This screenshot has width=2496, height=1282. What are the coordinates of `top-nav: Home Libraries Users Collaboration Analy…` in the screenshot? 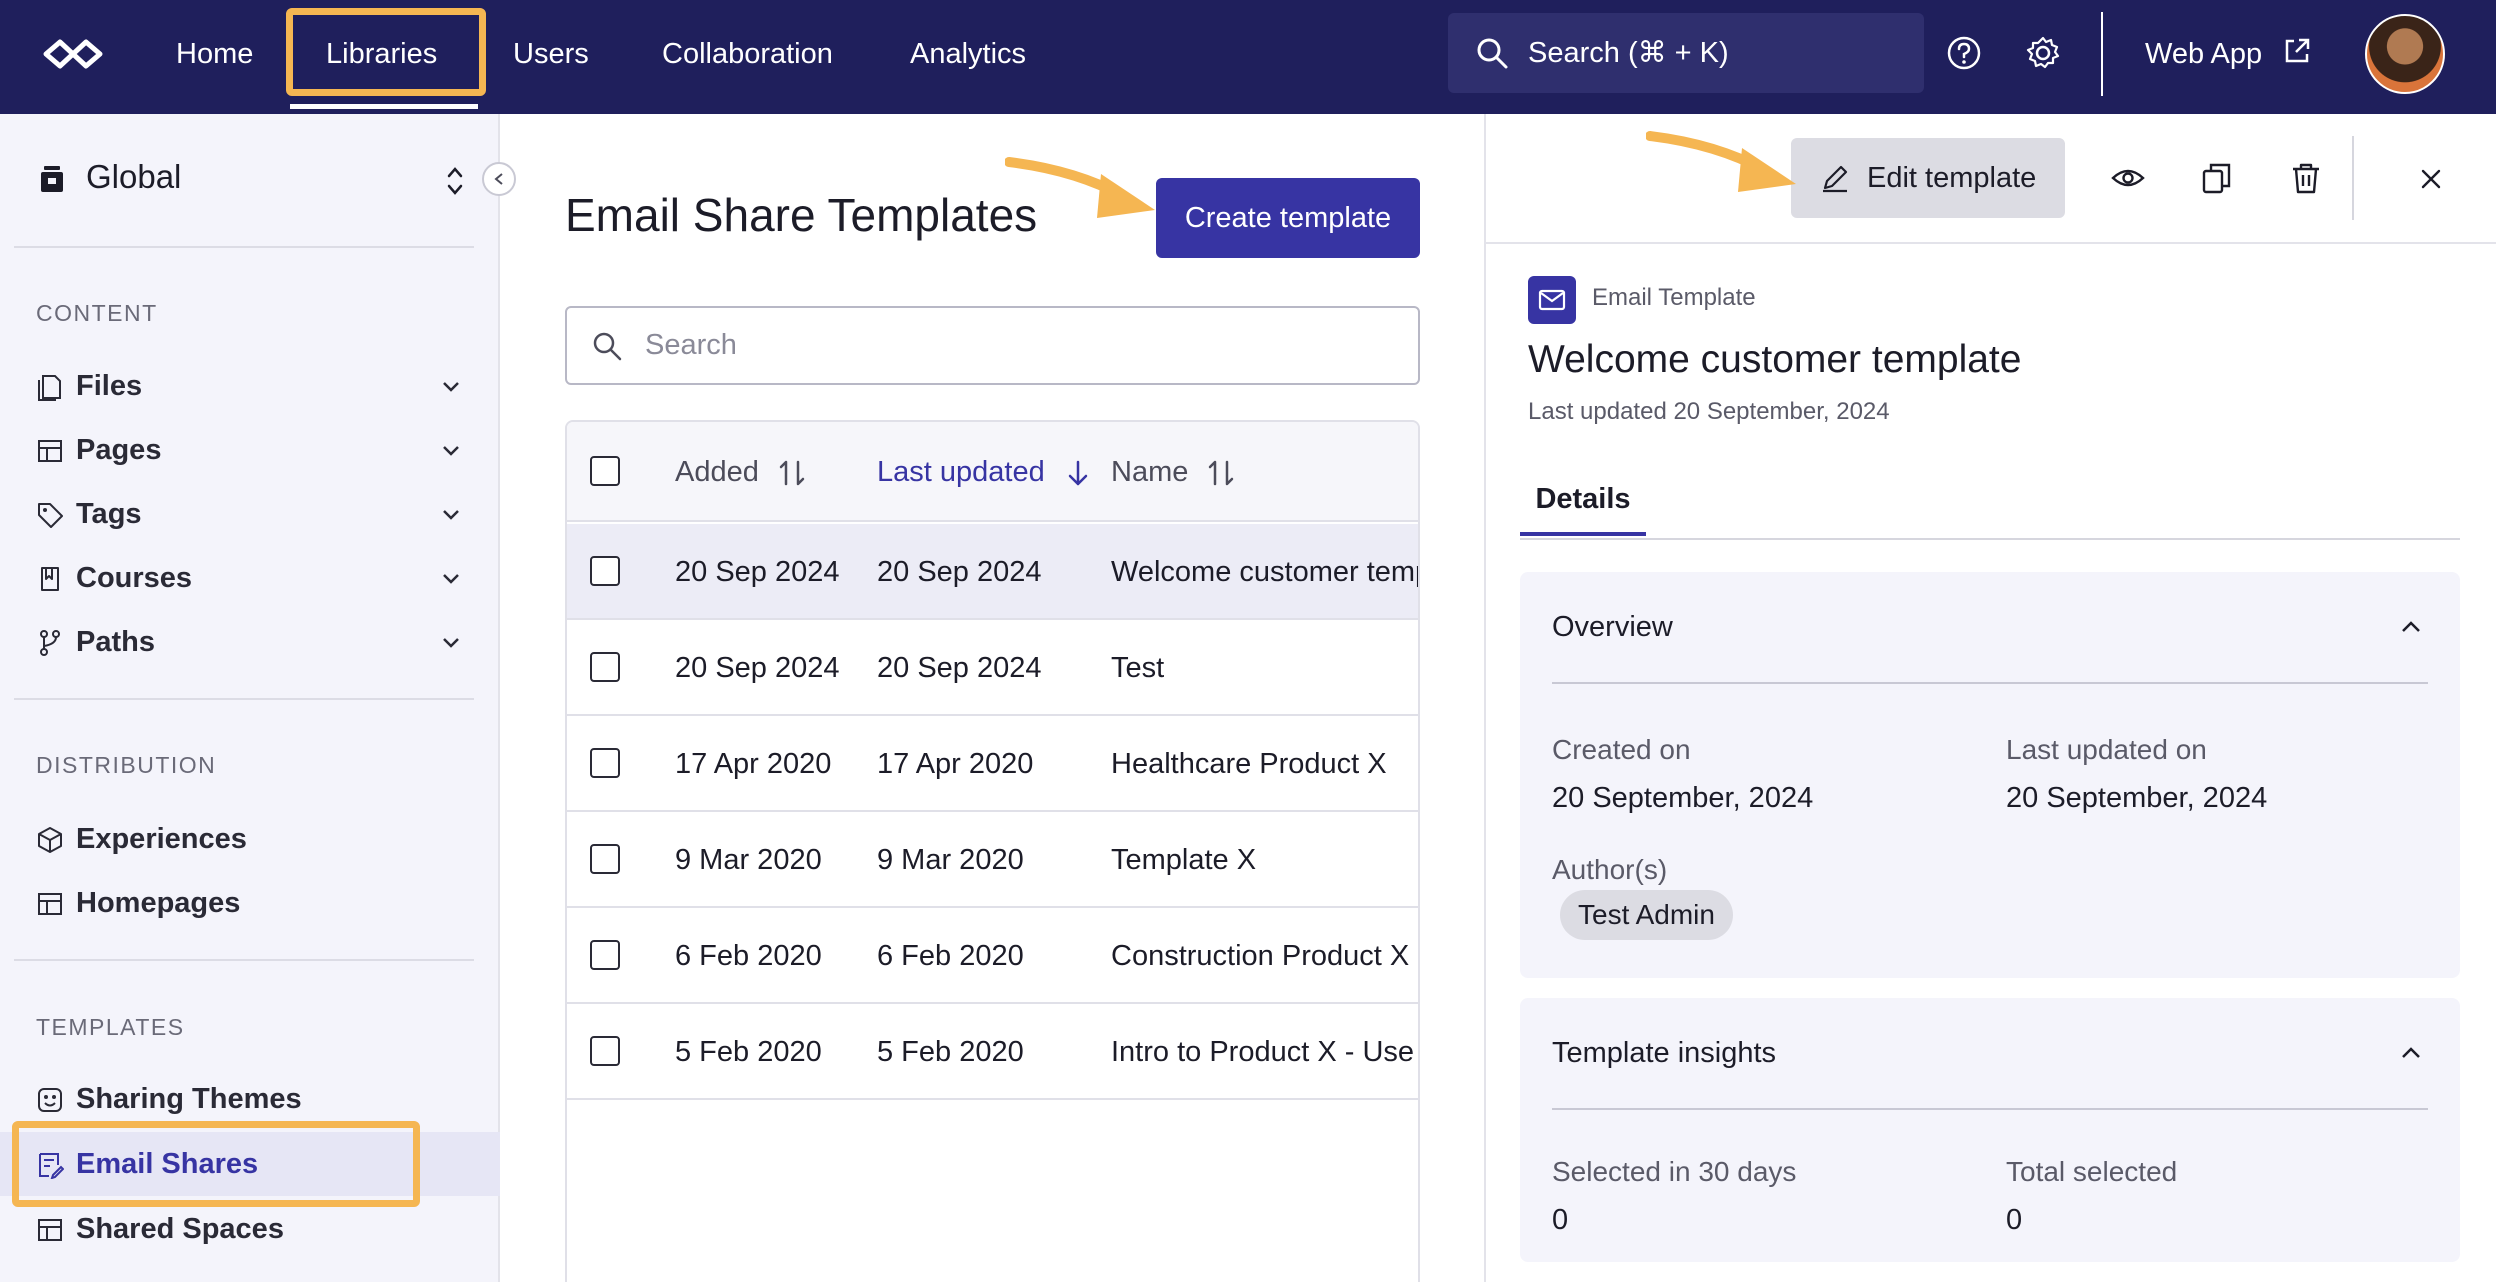 It's located at (1248, 57).